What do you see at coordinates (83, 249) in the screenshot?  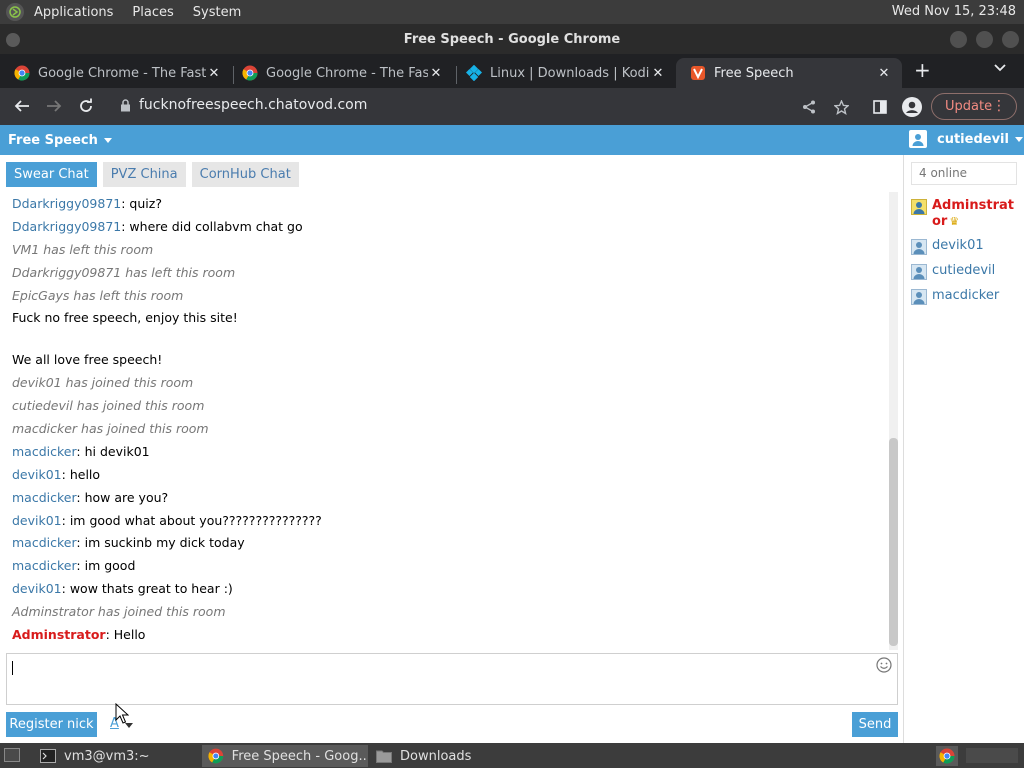 I see `message-text: VM1 has left this room` at bounding box center [83, 249].